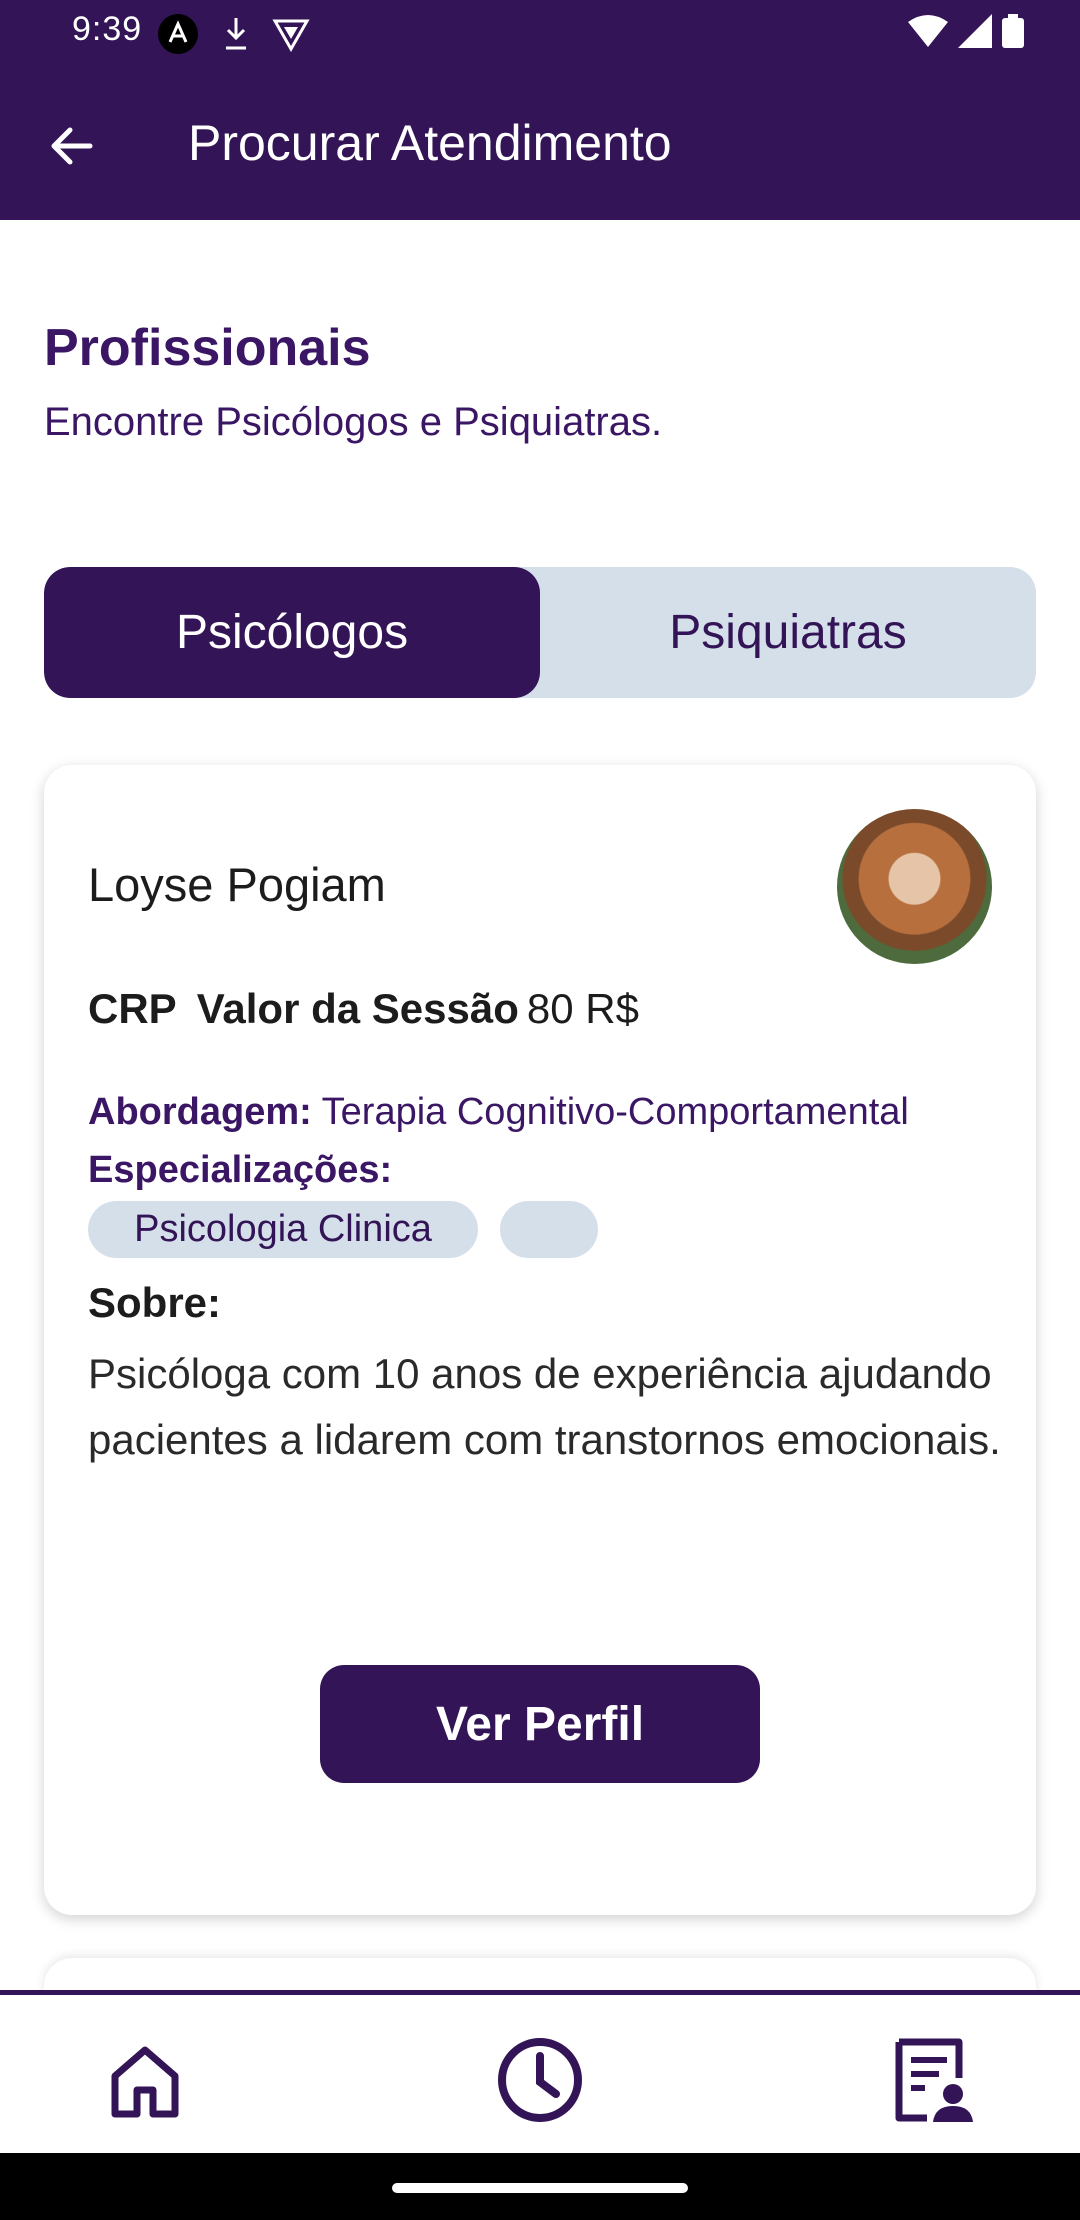  I want to click on nav-home, so click(145, 2080).